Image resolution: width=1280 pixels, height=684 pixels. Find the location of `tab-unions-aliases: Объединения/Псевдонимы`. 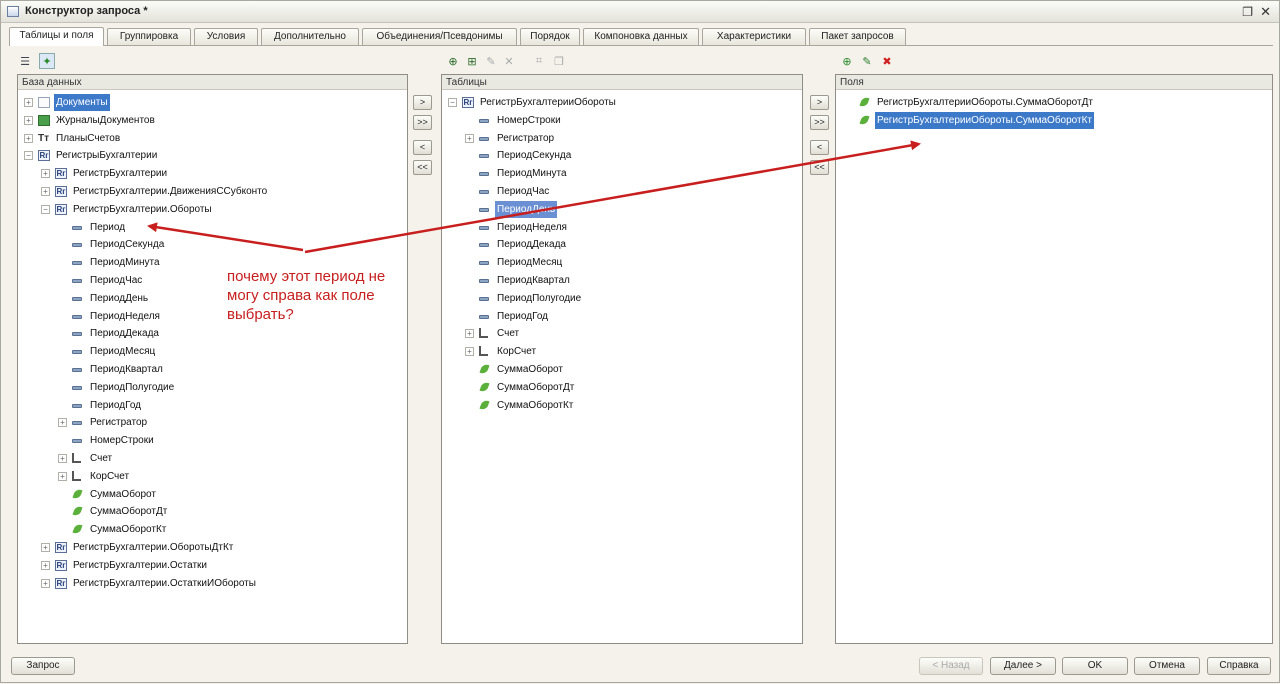

tab-unions-aliases: Объединения/Псевдонимы is located at coordinates (439, 36).